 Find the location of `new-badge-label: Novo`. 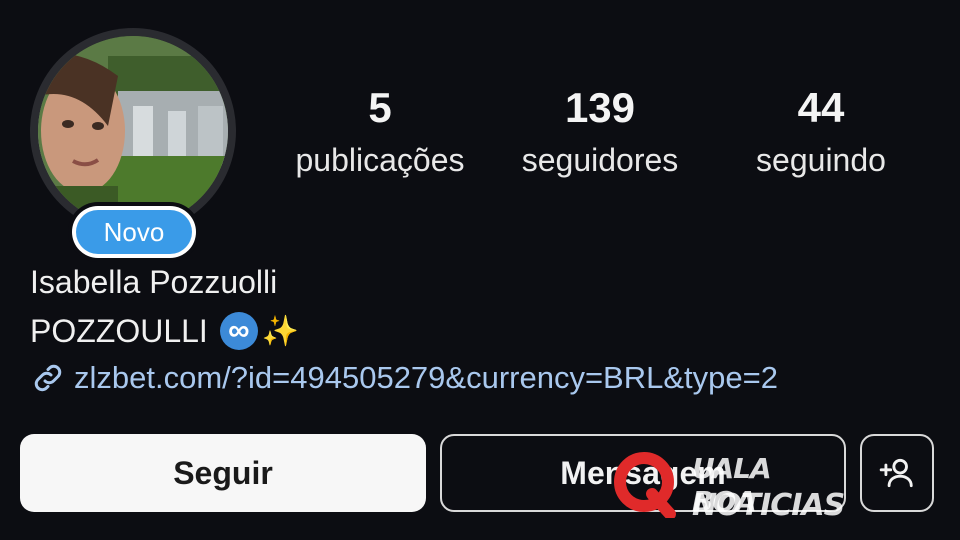

new-badge-label: Novo is located at coordinates (134, 232).